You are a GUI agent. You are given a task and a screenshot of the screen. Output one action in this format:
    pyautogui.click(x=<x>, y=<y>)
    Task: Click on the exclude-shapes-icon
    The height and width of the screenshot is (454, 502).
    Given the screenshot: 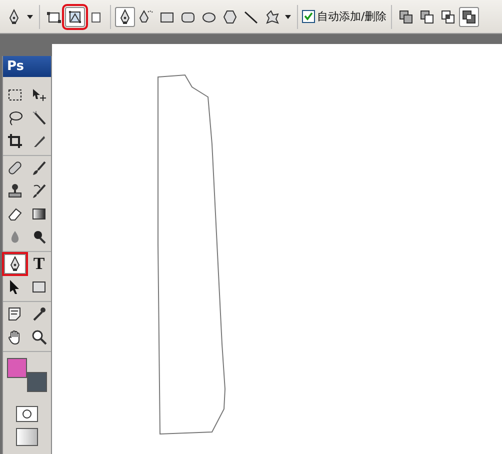 What is the action you would take?
    pyautogui.click(x=468, y=16)
    